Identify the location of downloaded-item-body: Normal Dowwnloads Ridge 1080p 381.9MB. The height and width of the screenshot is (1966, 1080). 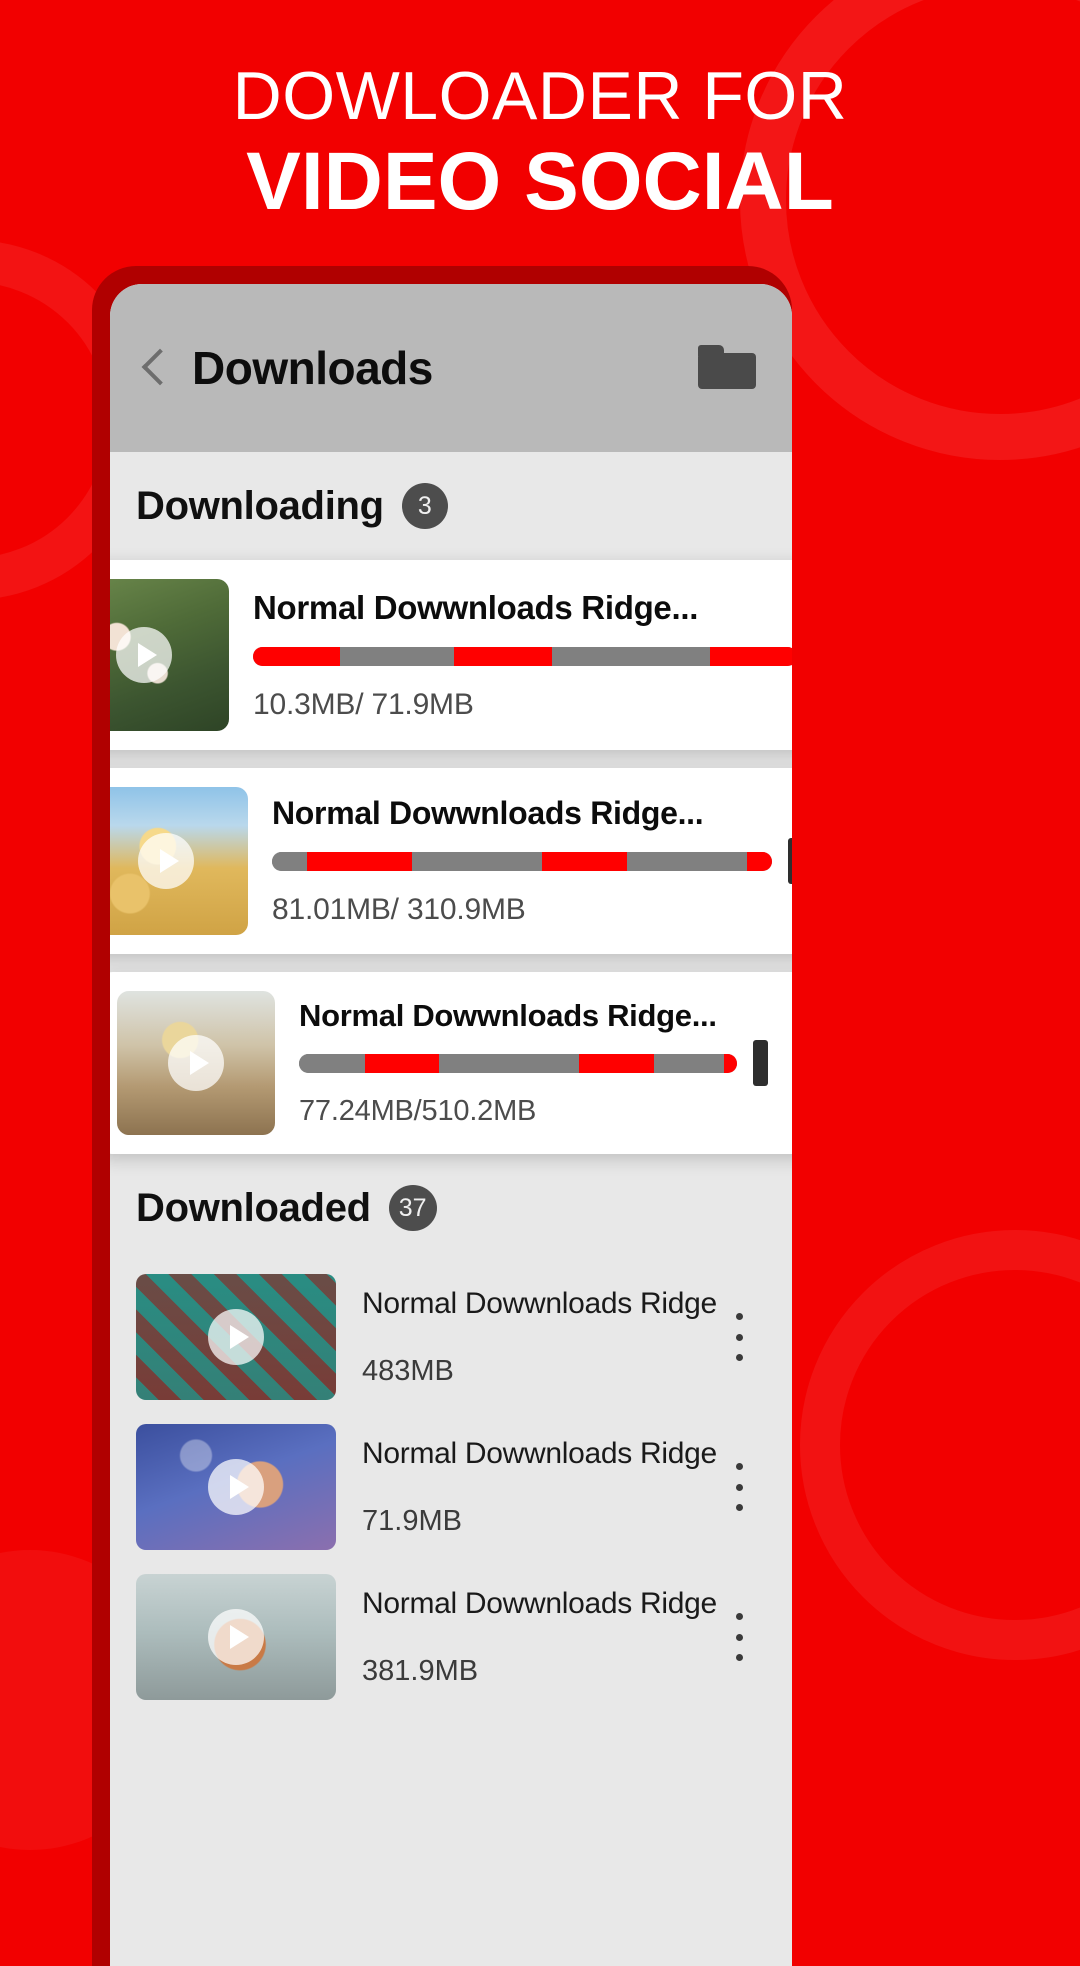
(526, 1637).